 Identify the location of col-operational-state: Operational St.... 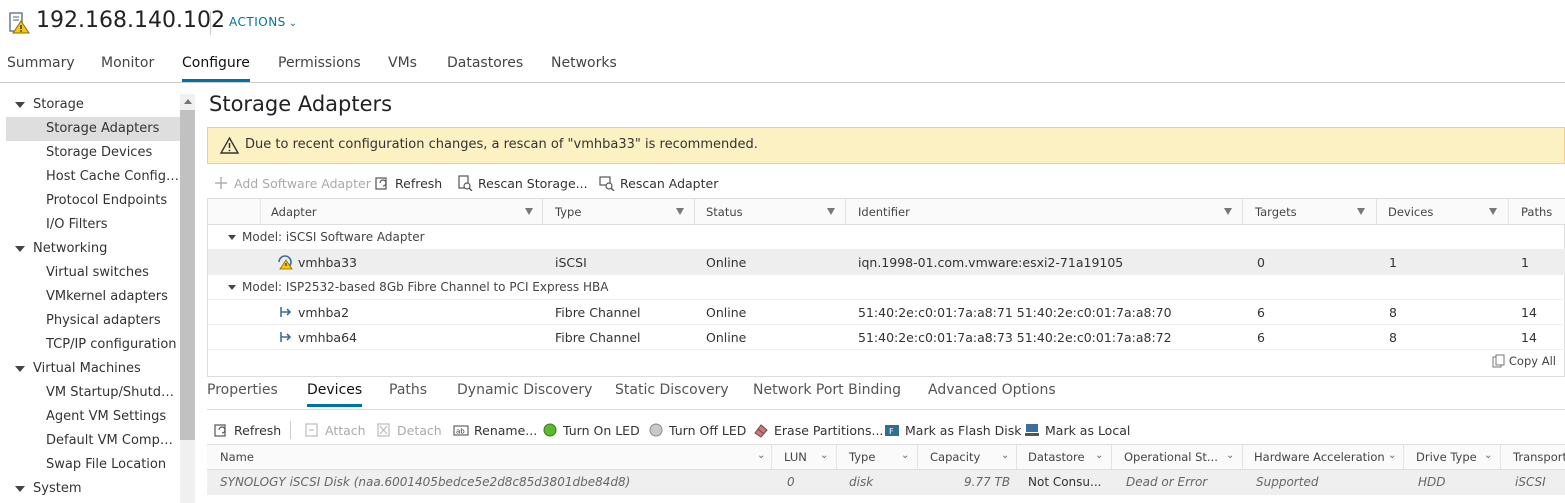
(1171, 457).